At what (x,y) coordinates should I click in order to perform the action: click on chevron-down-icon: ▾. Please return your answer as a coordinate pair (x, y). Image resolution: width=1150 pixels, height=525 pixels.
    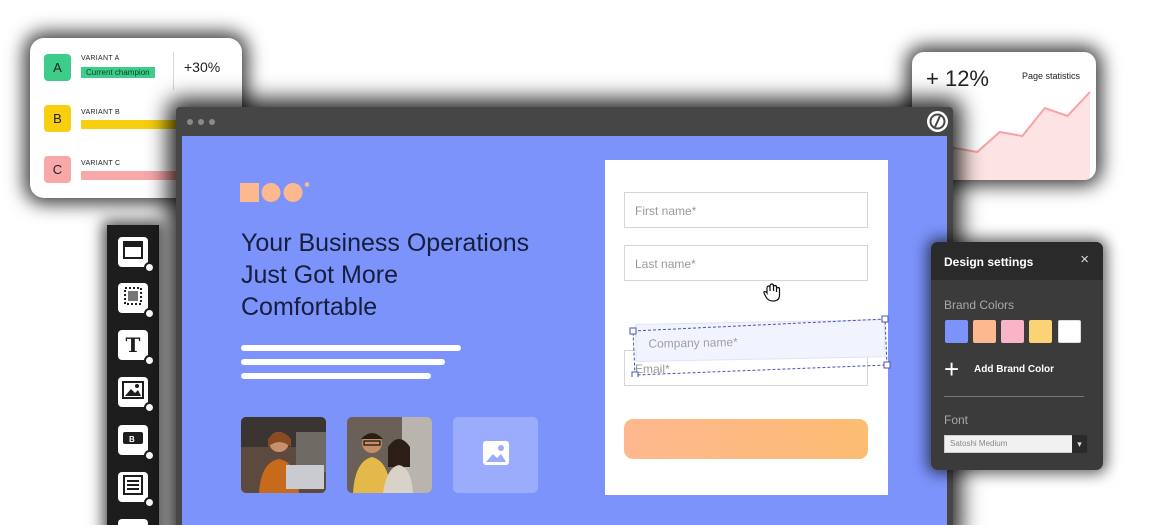
    Looking at the image, I should click on (1079, 444).